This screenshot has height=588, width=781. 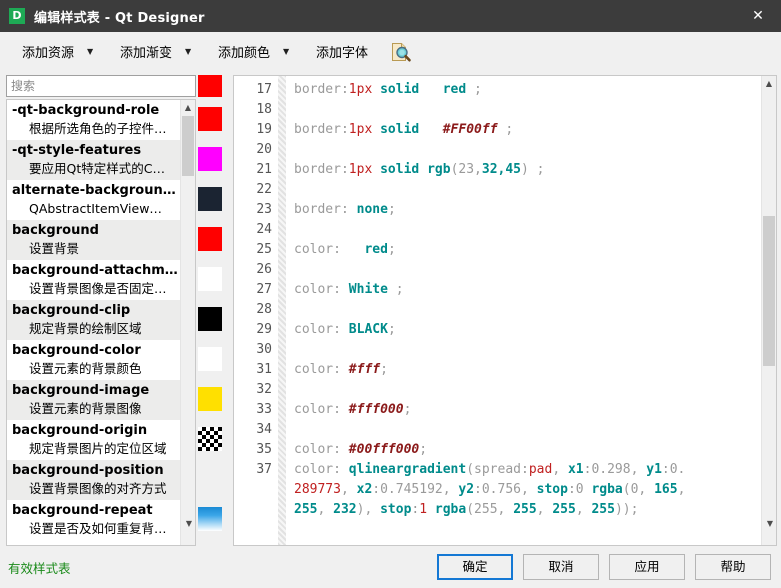 What do you see at coordinates (93, 320) in the screenshot?
I see `list-item: background-clip 规定背景的绘制区域` at bounding box center [93, 320].